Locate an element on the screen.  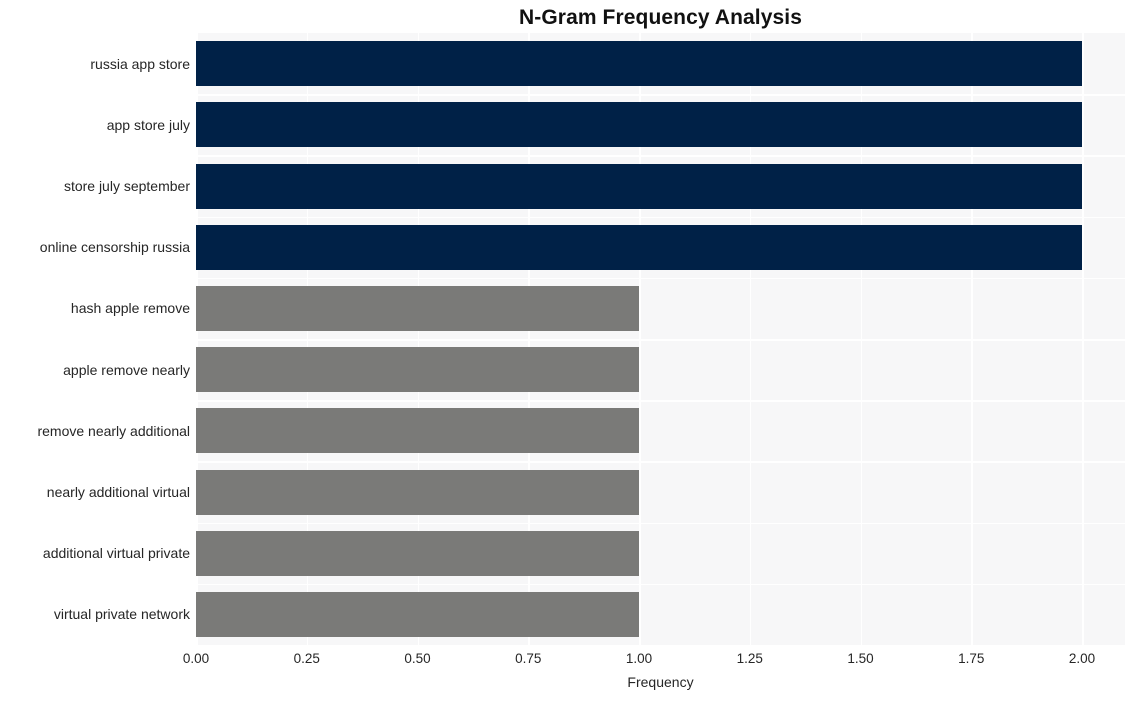
y-tick-label: russia app store is located at coordinates (140, 63).